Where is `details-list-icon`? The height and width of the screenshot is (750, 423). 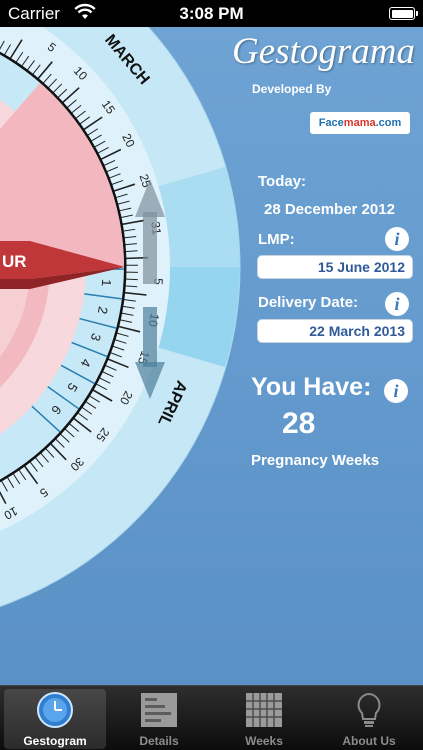 details-list-icon is located at coordinates (159, 710).